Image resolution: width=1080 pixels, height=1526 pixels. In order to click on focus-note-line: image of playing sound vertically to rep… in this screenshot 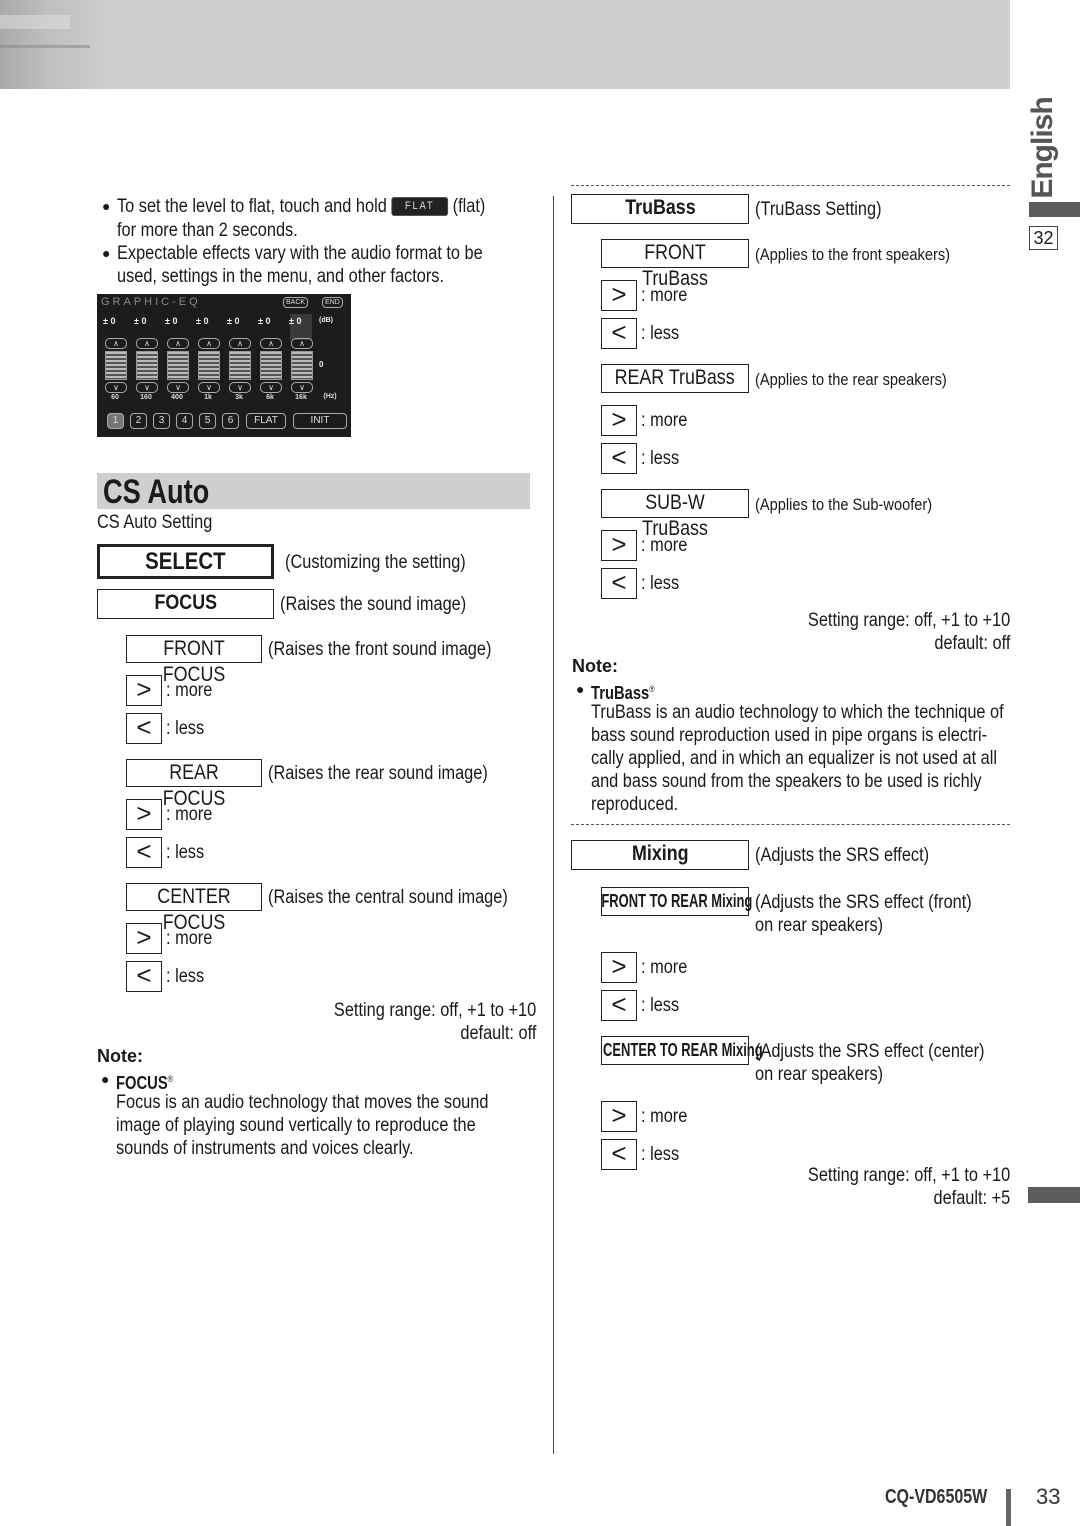, I will do `click(296, 1125)`.